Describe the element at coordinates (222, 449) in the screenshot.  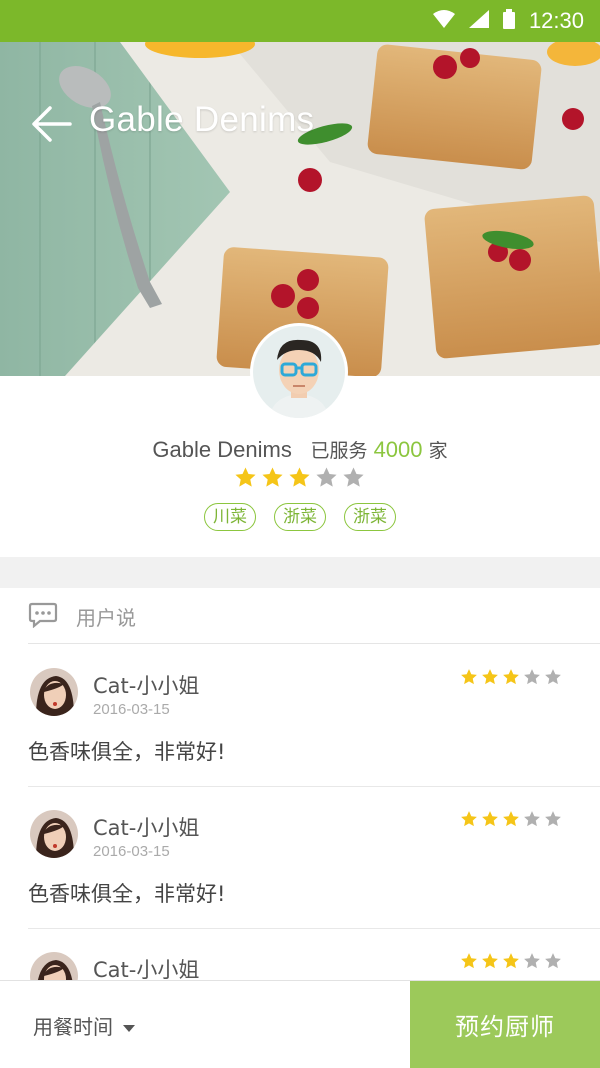
I see `chef-name: Gable Denims` at that location.